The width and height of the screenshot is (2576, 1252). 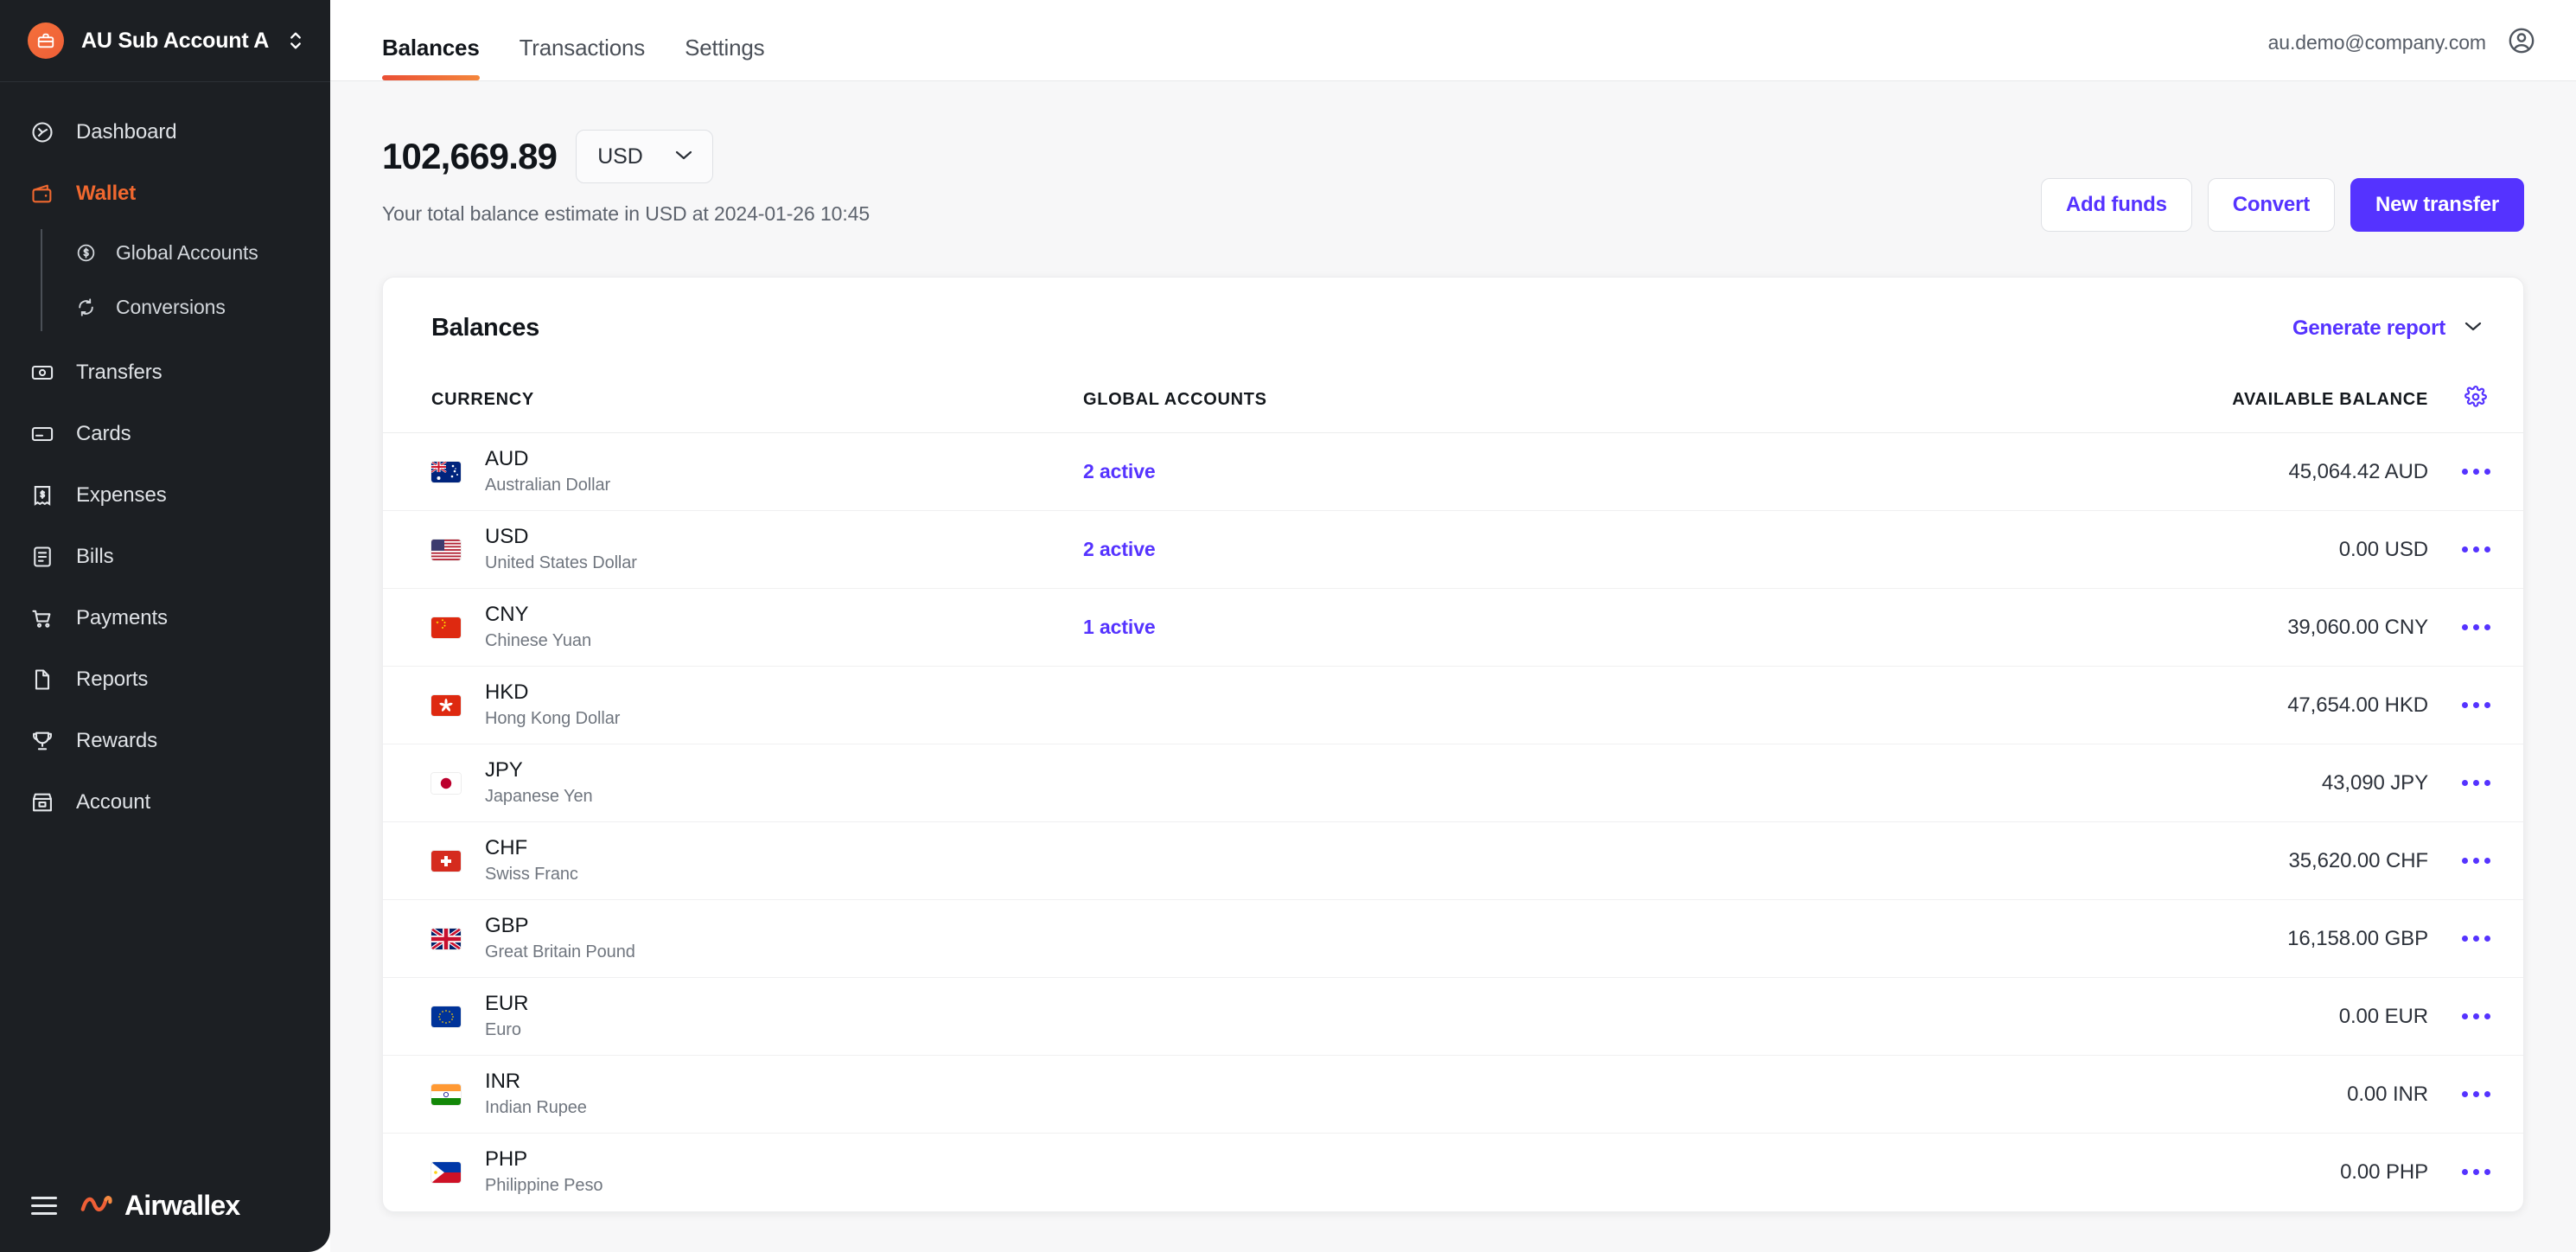 What do you see at coordinates (1453, 783) in the screenshot?
I see `table-row: JPY Japanese Yen 43,090 JPY` at bounding box center [1453, 783].